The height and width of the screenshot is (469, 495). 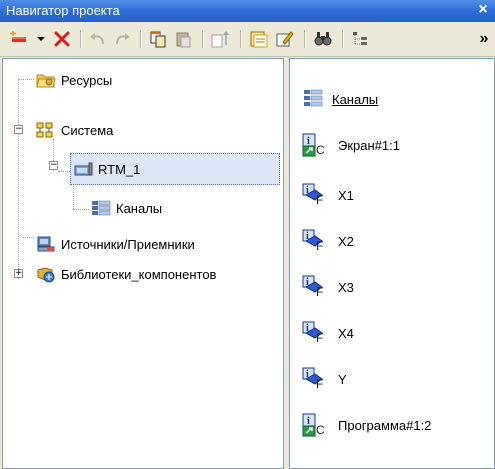 I want to click on undo-icon, so click(x=97, y=39).